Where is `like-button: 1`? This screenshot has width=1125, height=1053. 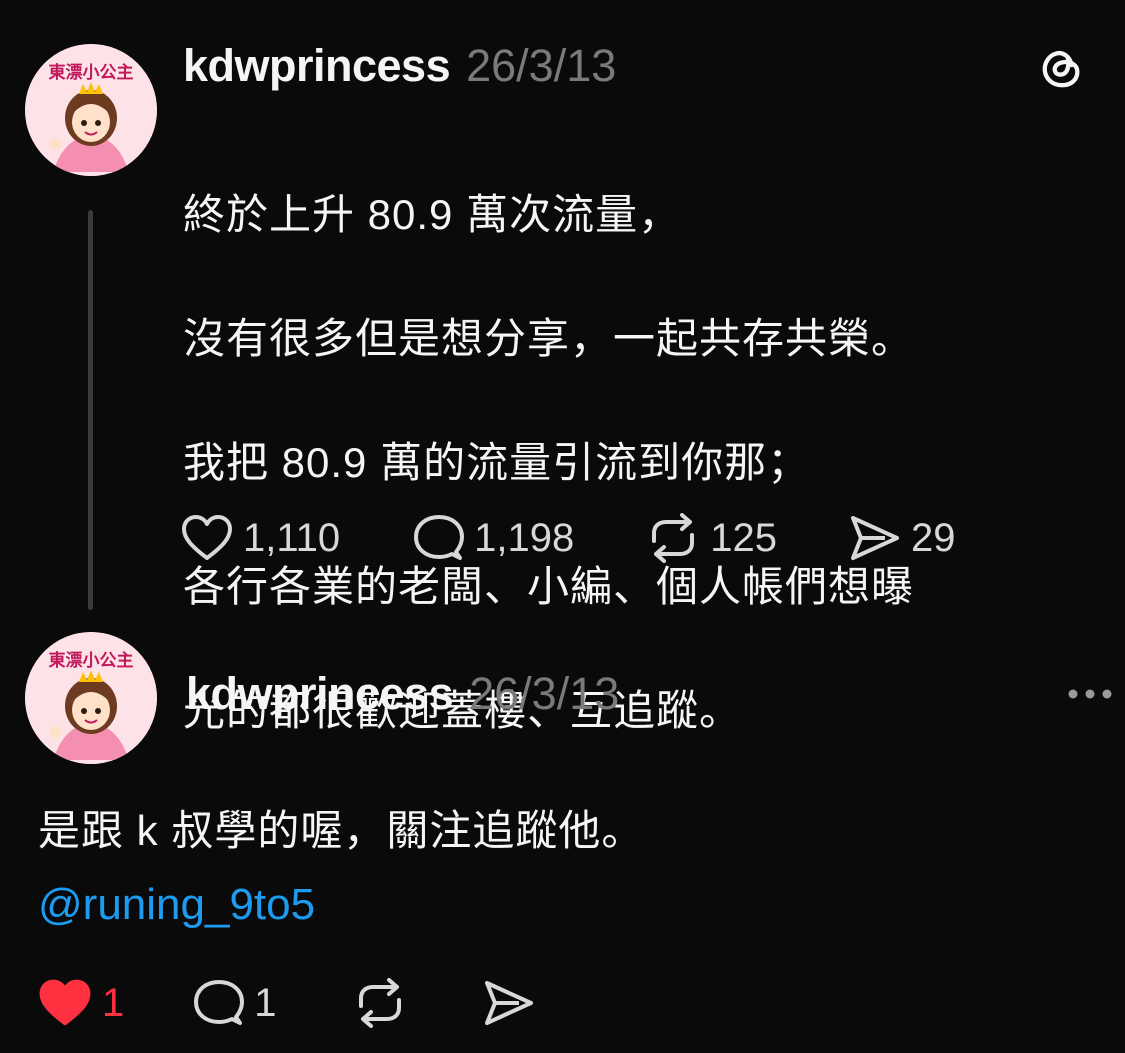
like-button: 1 is located at coordinates (81, 1003).